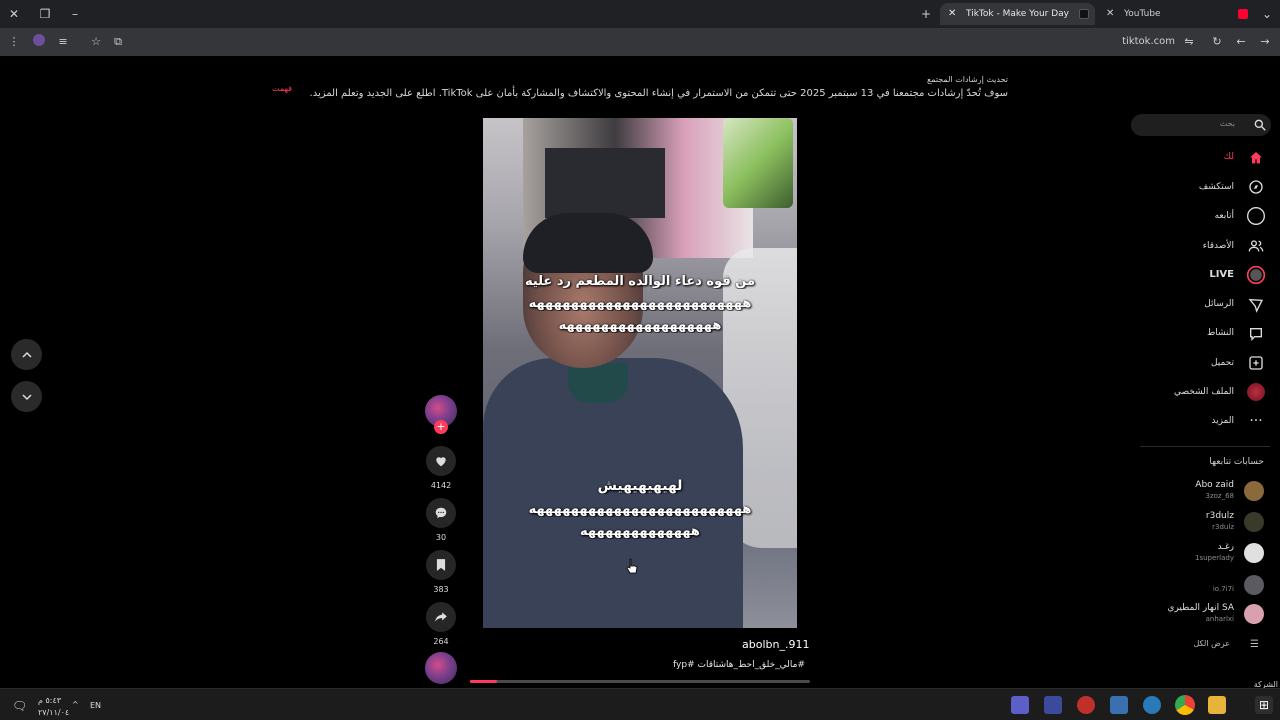 This screenshot has width=1280, height=720. I want to click on share-icon, so click(441, 617).